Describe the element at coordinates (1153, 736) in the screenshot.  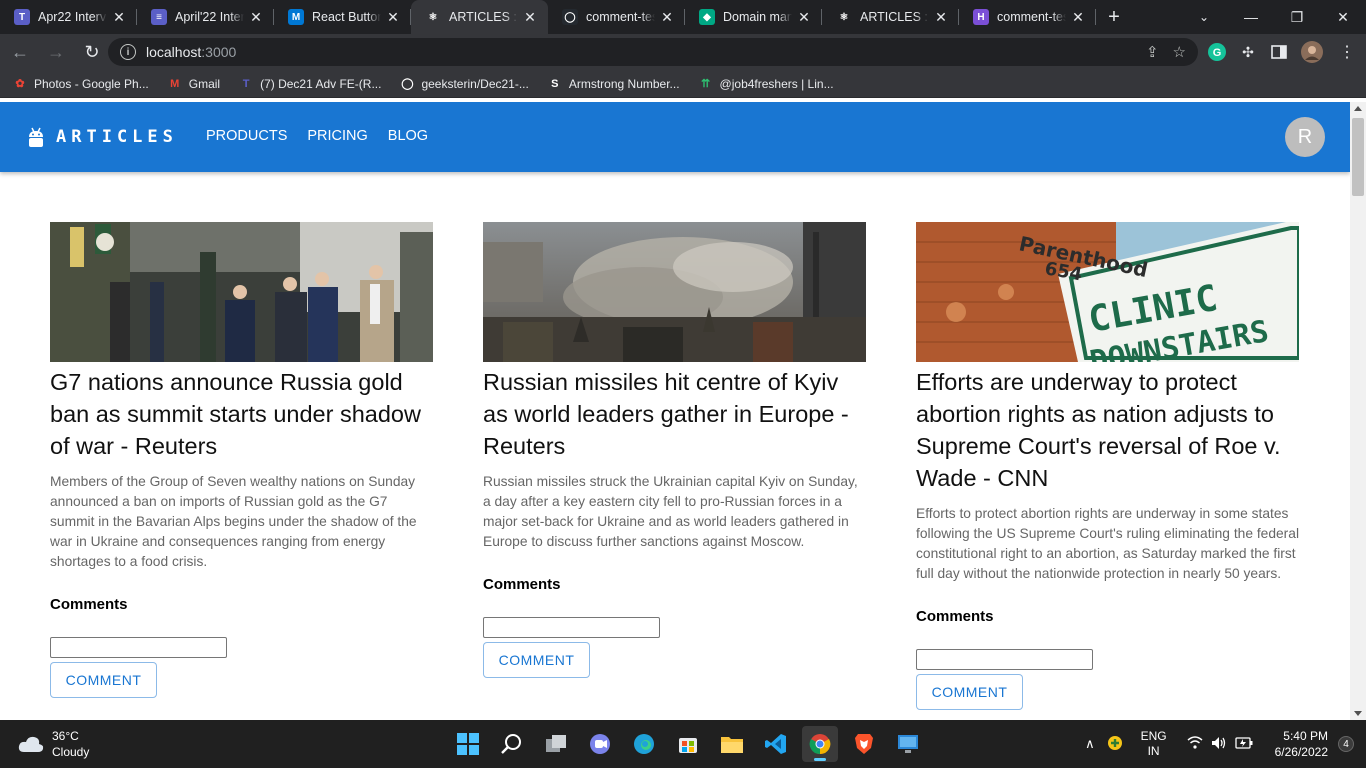
I see `language-code: ENG` at that location.